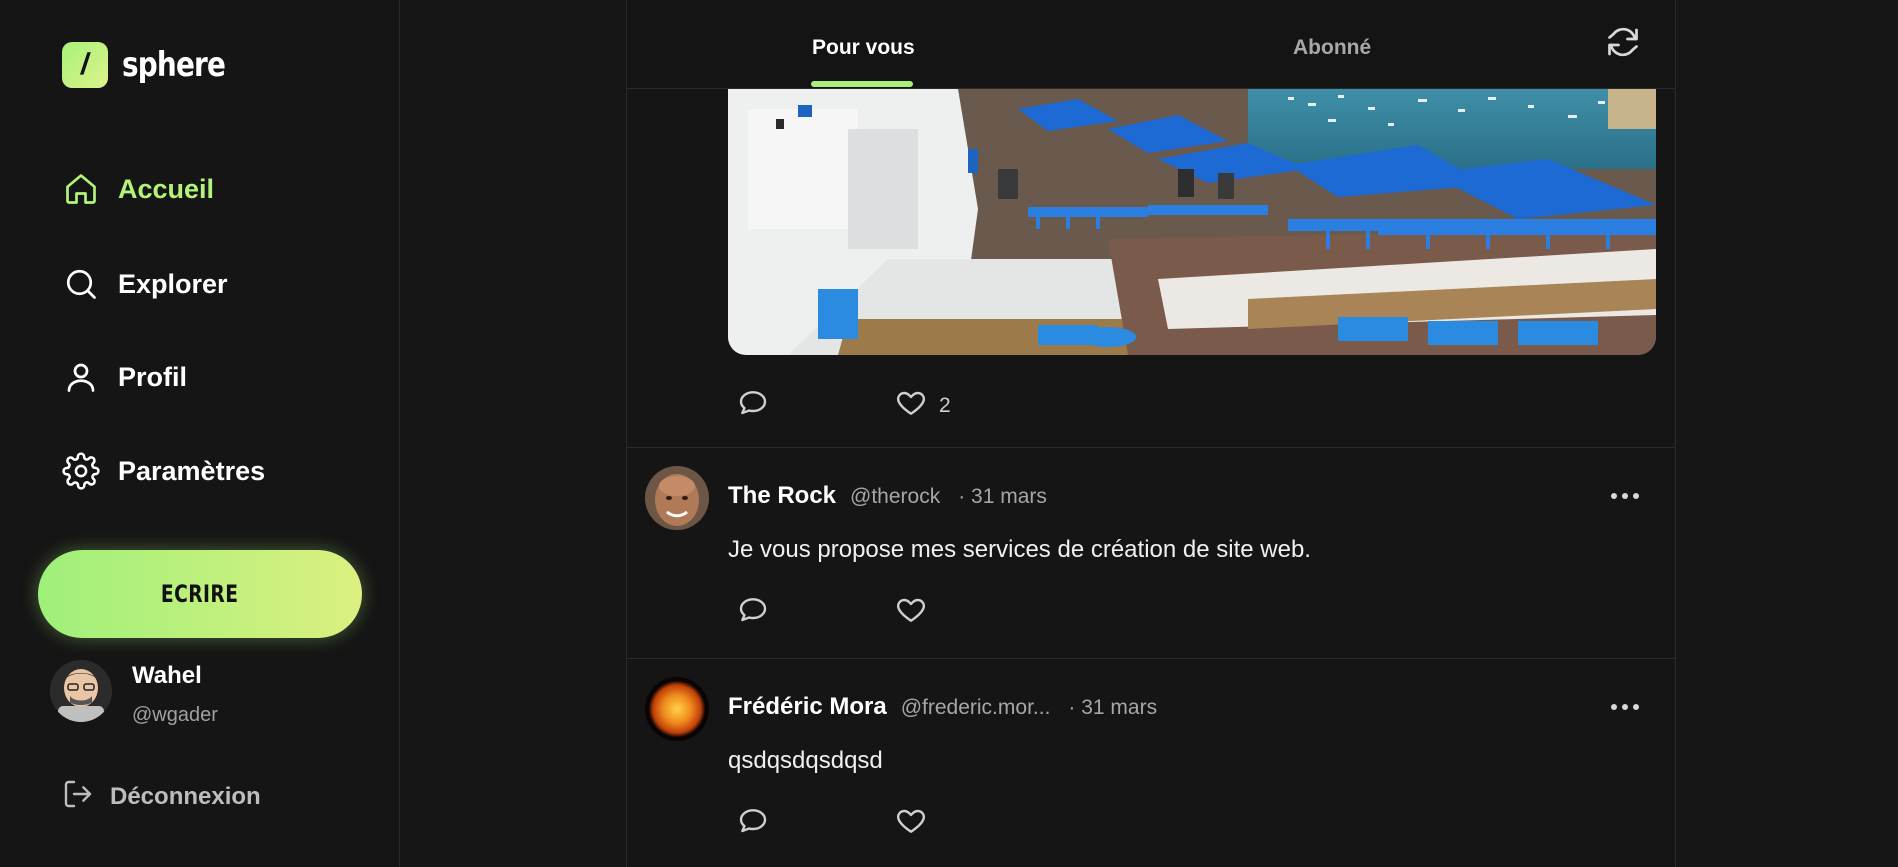 The height and width of the screenshot is (867, 1898). Describe the element at coordinates (895, 497) in the screenshot. I see `post-author-handle: @therock` at that location.